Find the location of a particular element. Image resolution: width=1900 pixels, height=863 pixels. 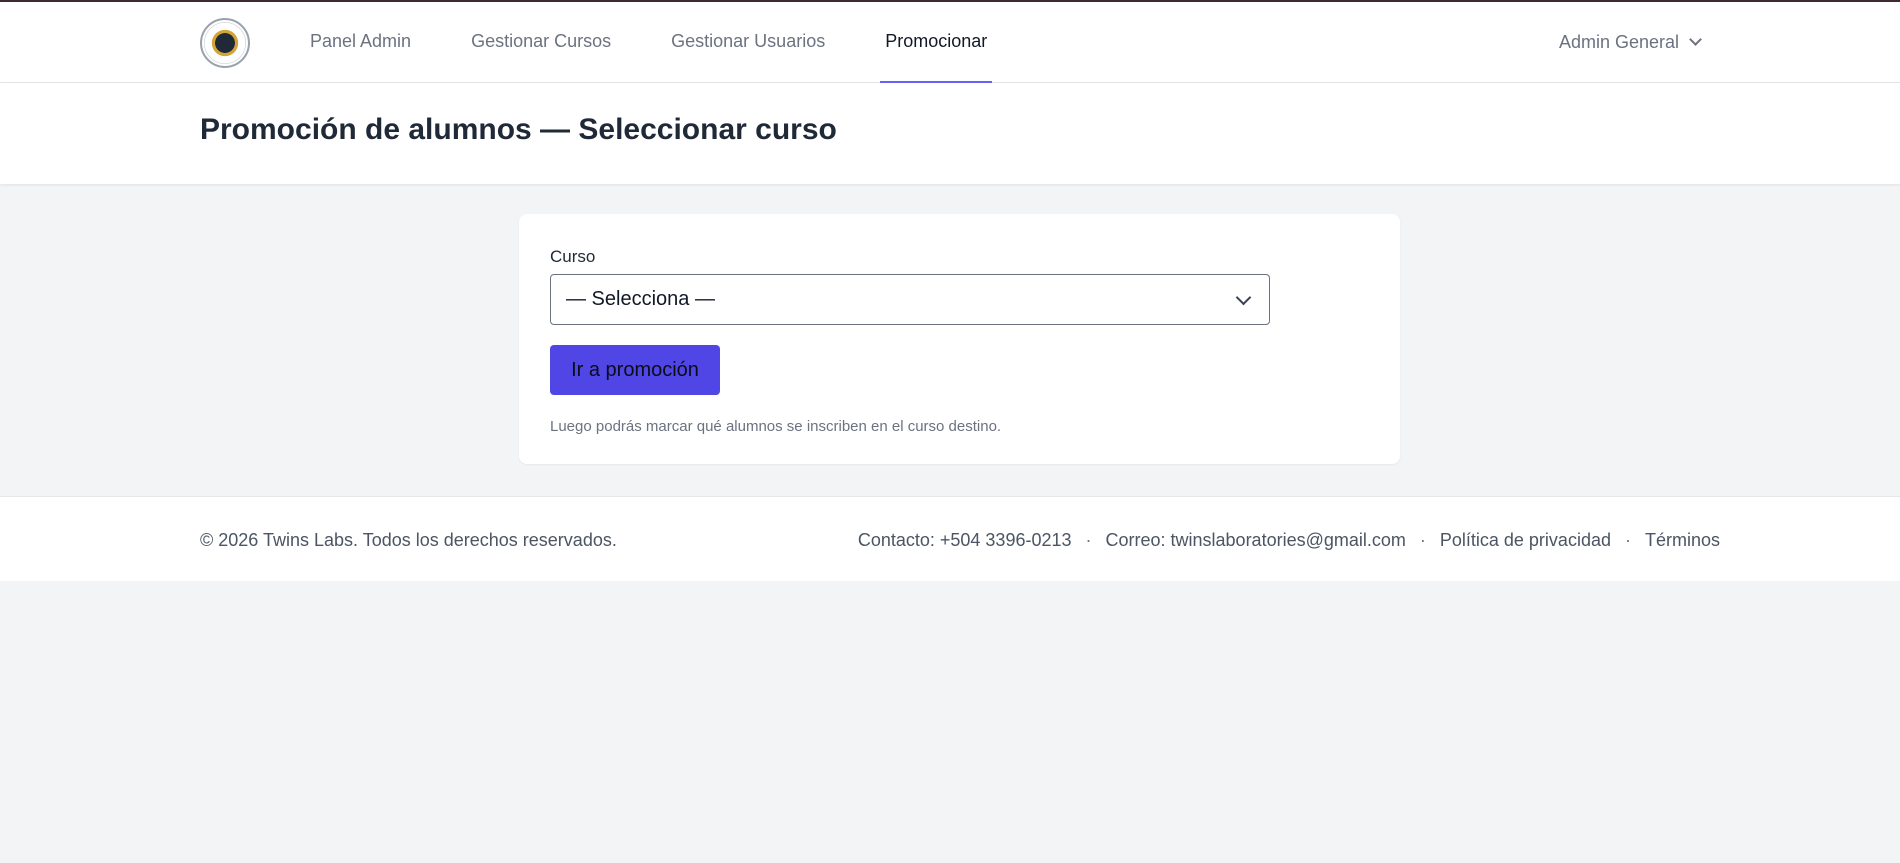

course-select: — Selecciona — is located at coordinates (910, 299).